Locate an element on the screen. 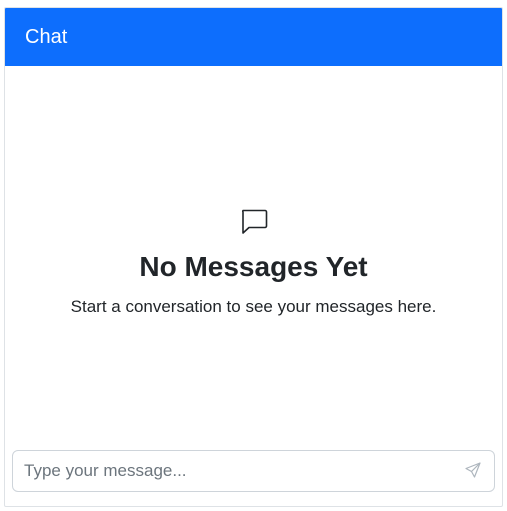 This screenshot has height=511, width=507. composer is located at coordinates (253, 478).